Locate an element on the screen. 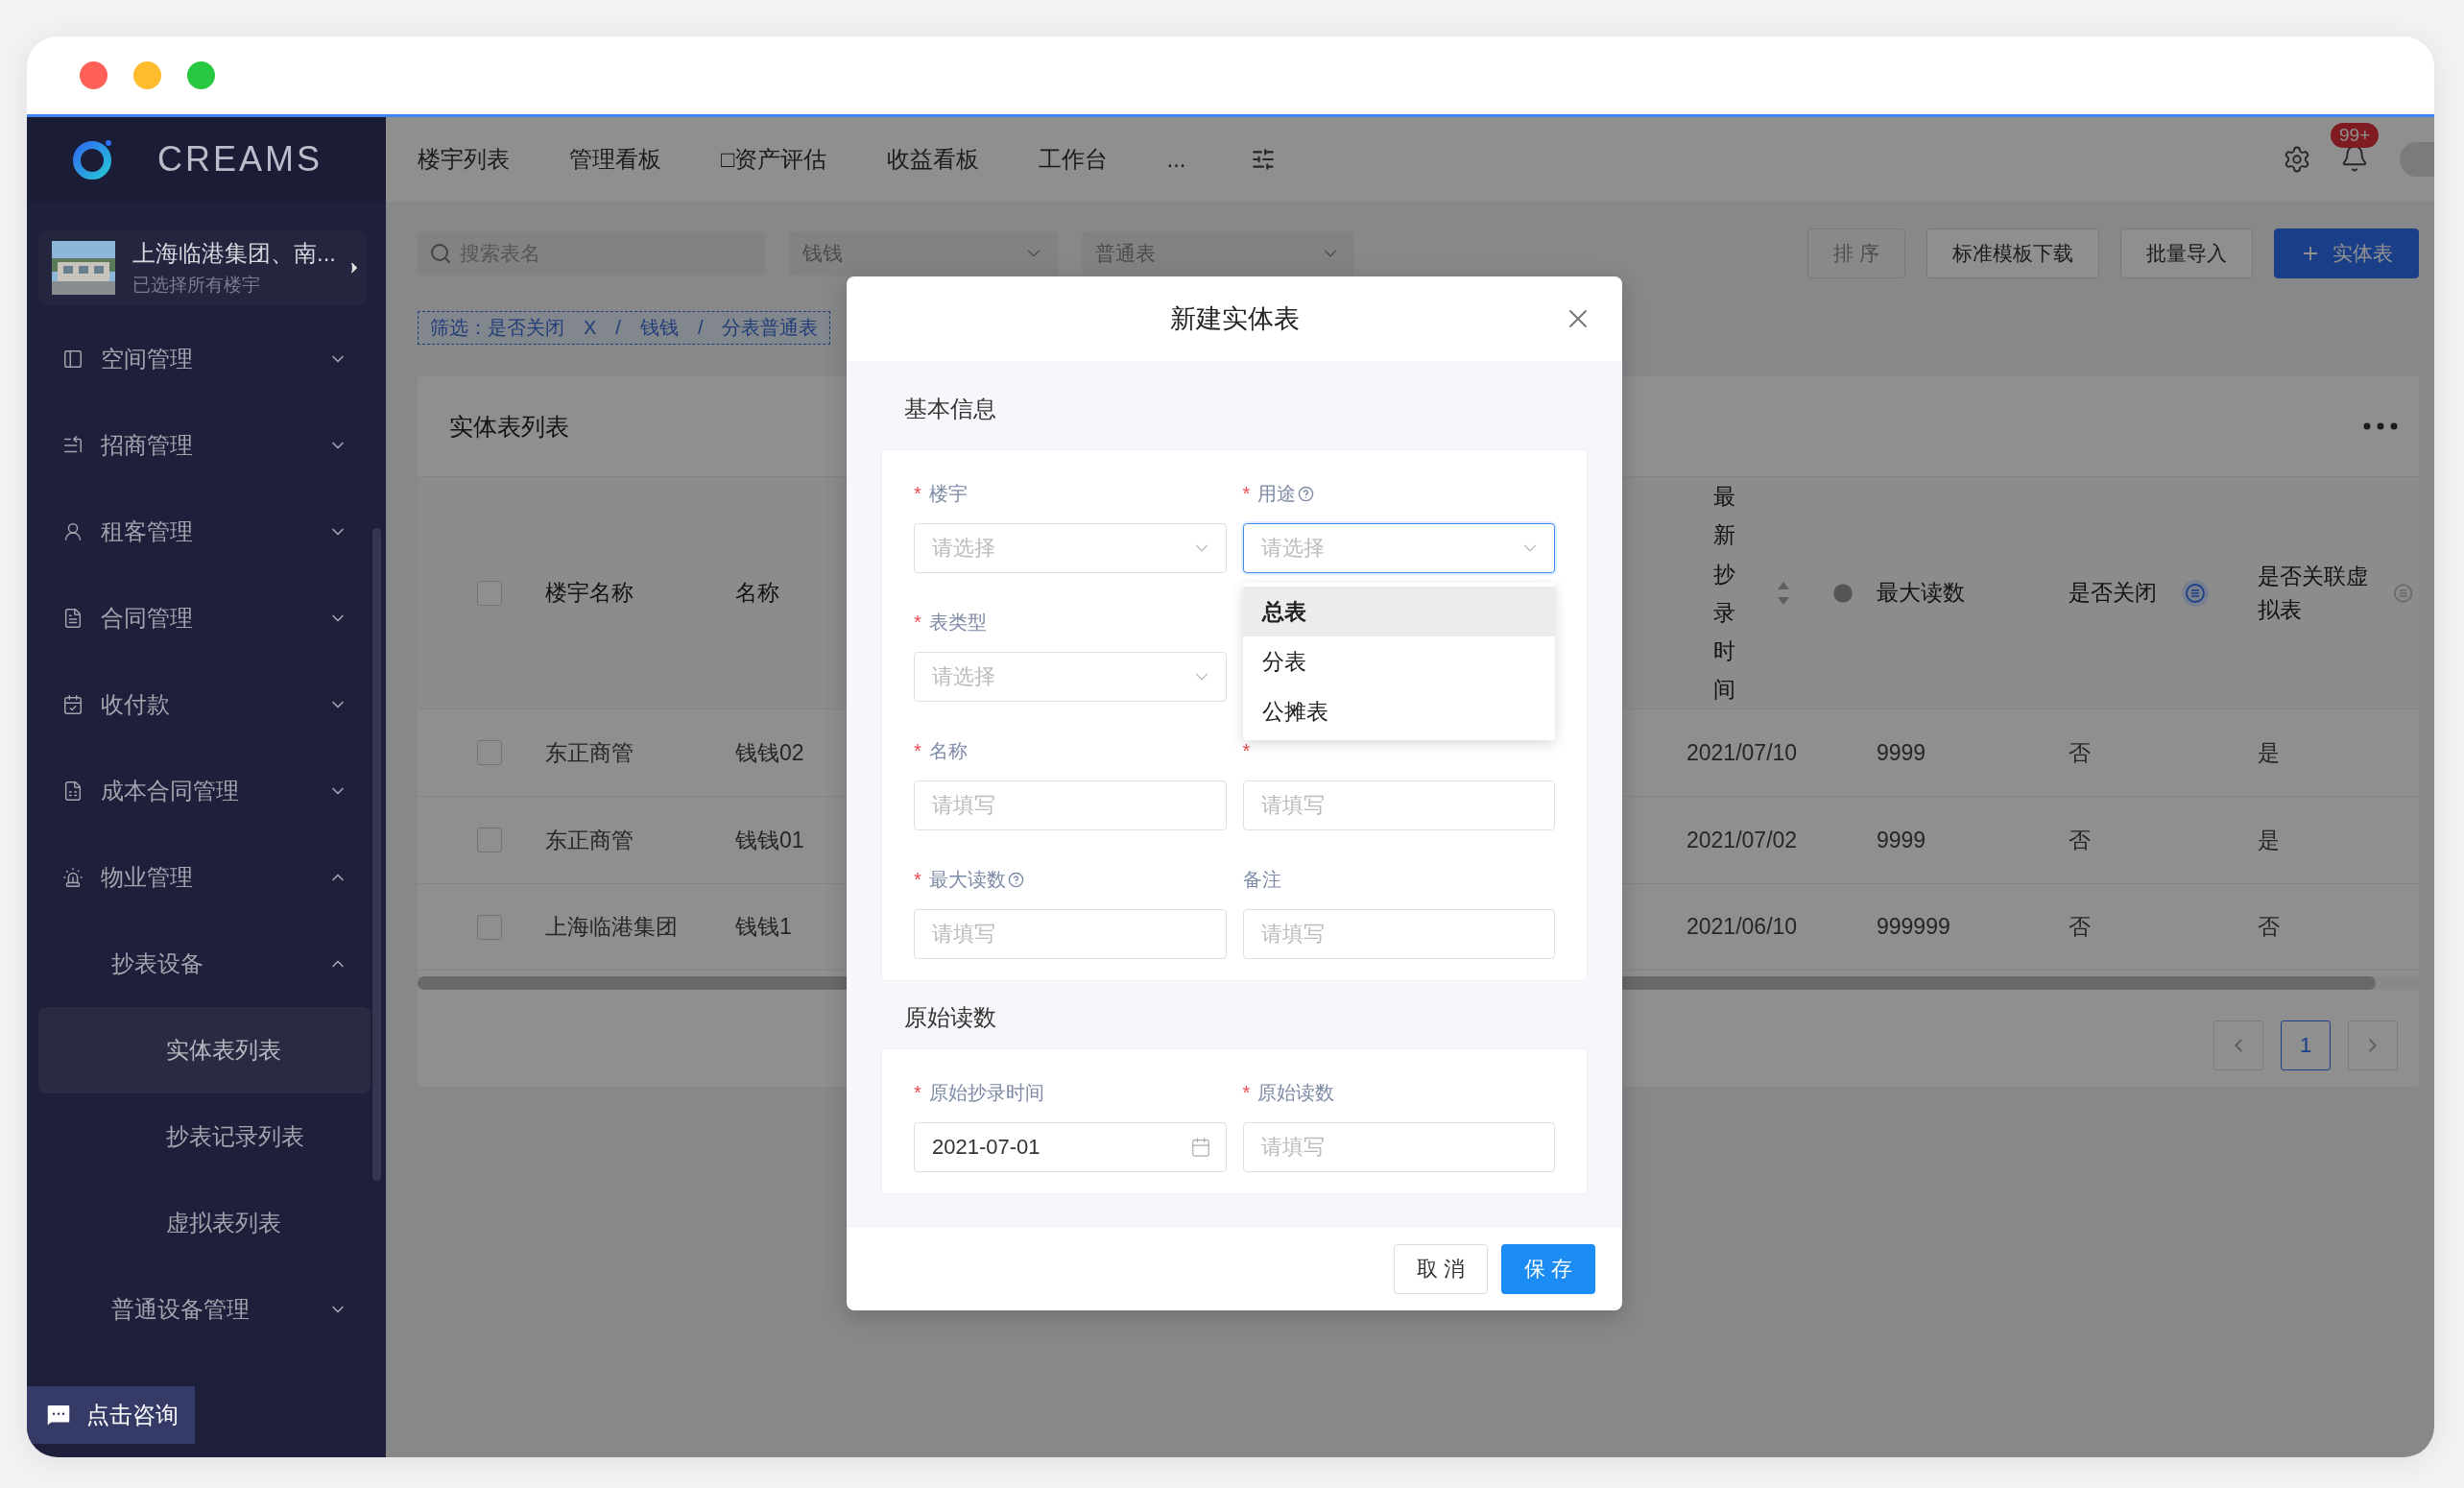 The height and width of the screenshot is (1488, 2464). sidebar-item: 收付款 is located at coordinates (204, 704).